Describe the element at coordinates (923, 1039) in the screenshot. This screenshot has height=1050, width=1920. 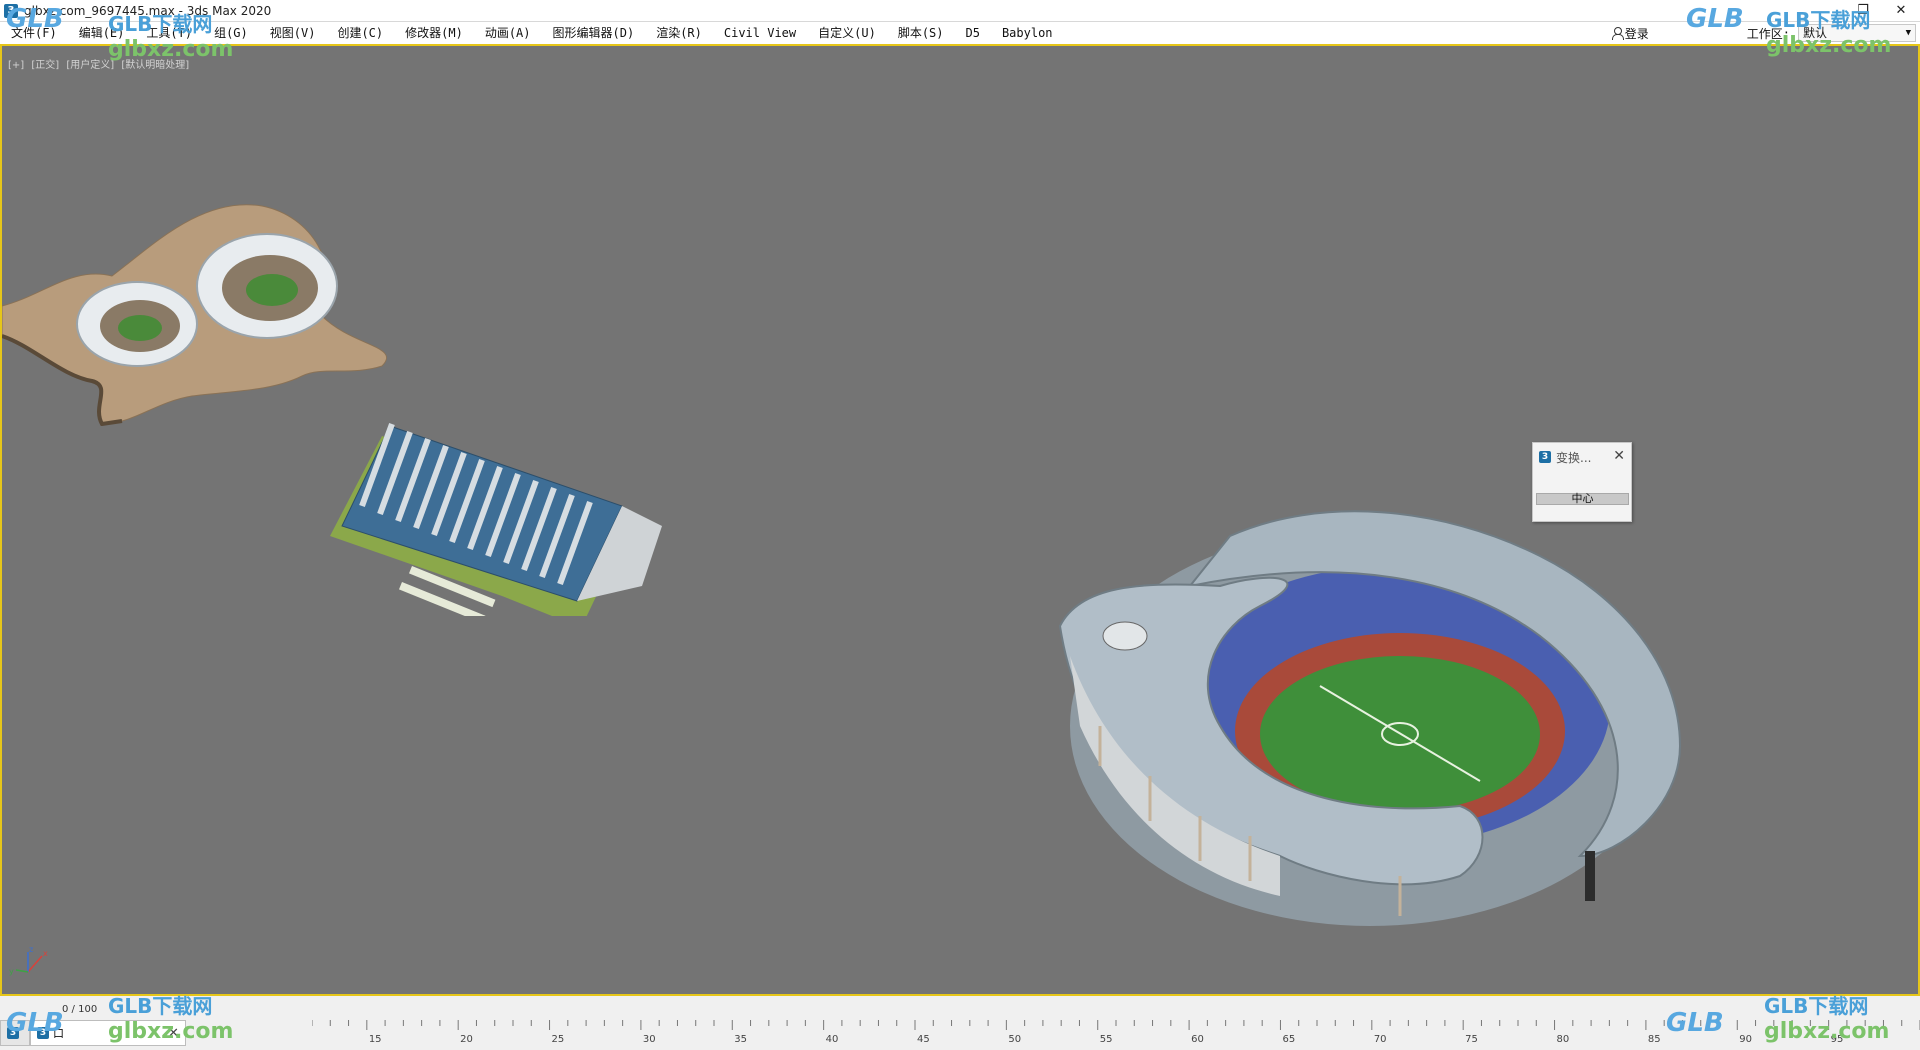
I see `ruler-tick-label: 45` at that location.